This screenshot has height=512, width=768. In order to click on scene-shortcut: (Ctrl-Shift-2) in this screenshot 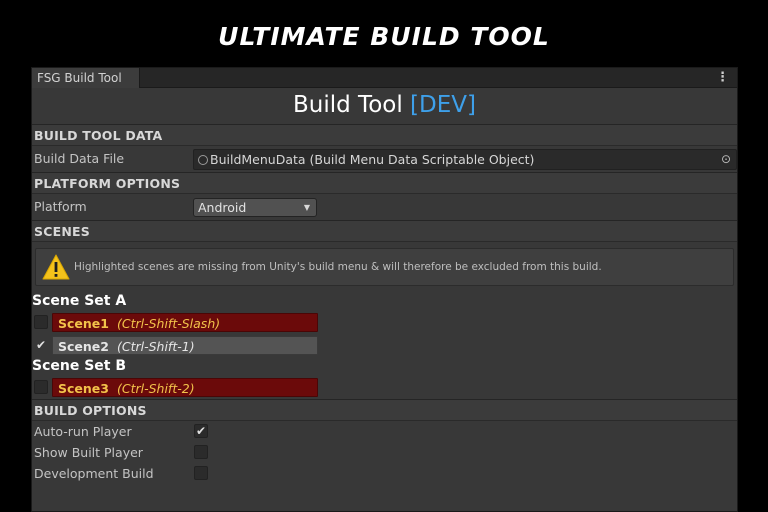, I will do `click(155, 388)`.